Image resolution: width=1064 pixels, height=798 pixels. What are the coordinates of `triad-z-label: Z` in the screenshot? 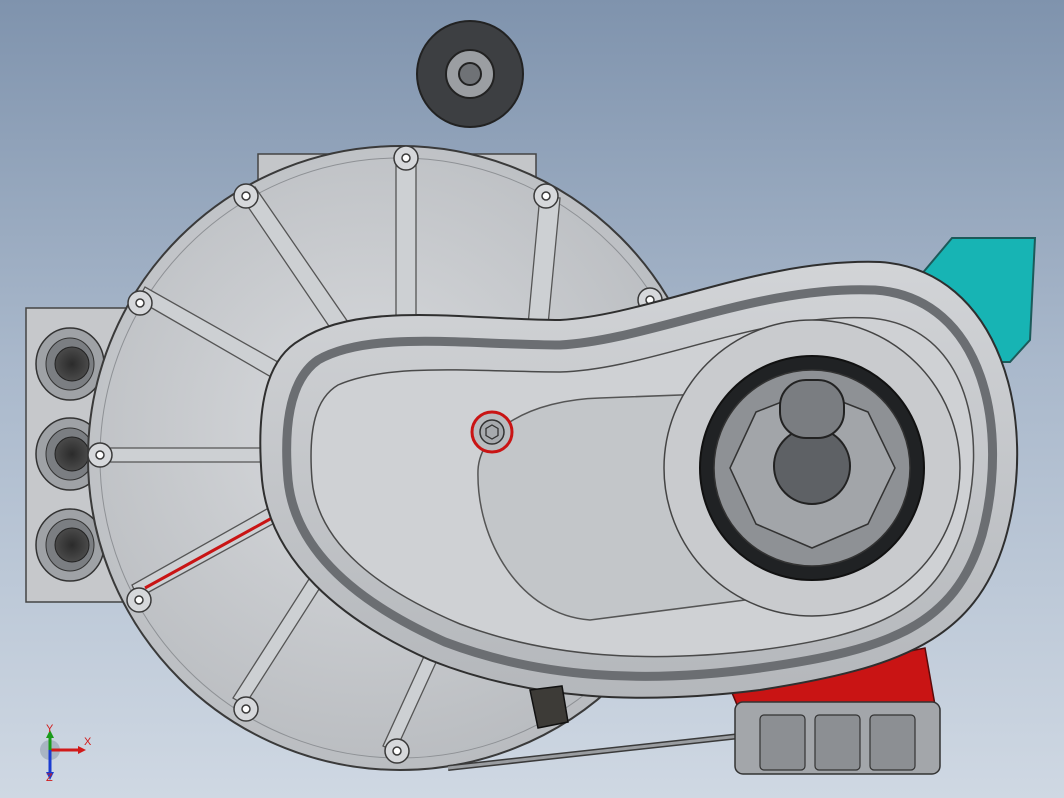 It's located at (49, 778).